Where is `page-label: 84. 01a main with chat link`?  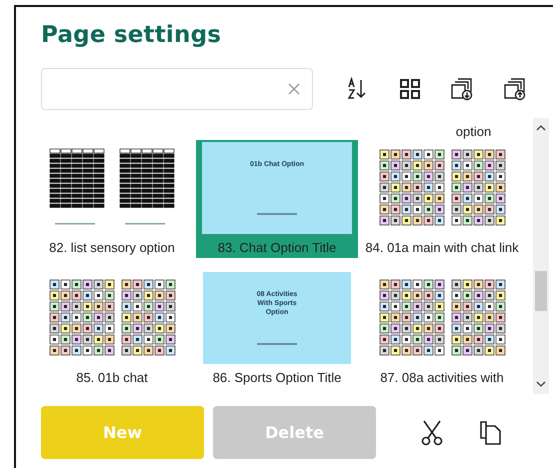 page-label: 84. 01a main with chat link is located at coordinates (442, 248).